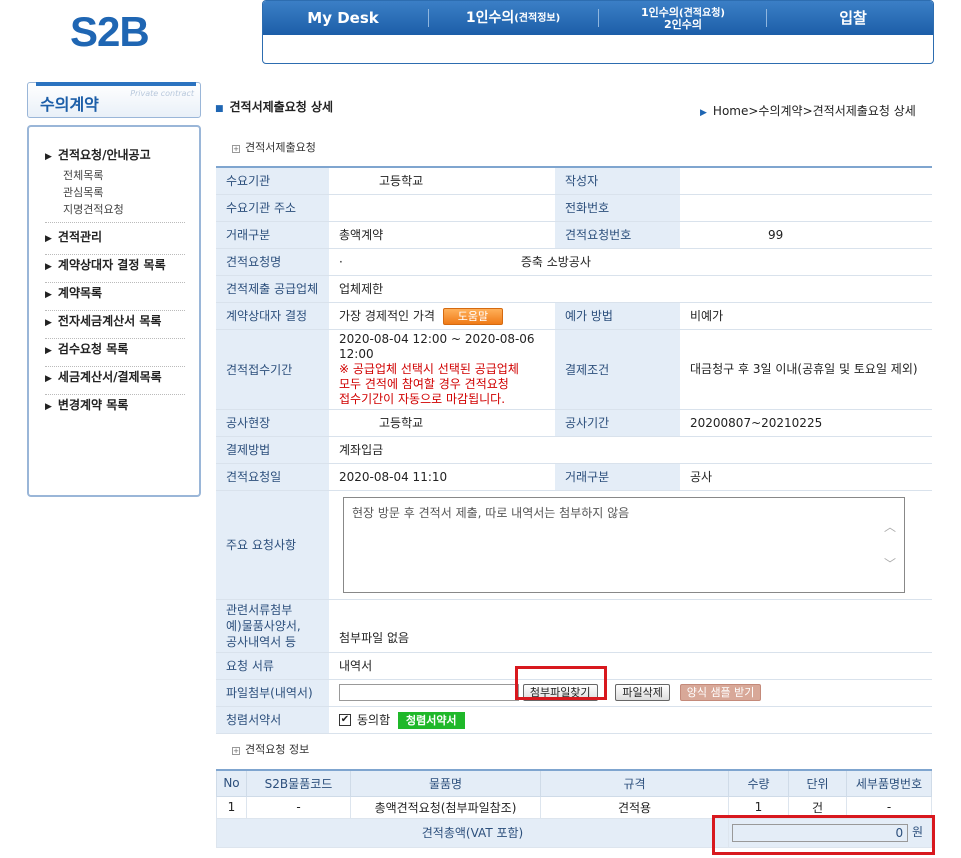 The height and width of the screenshot is (858, 961). I want to click on trade-type2-value: 공사, so click(806, 477).